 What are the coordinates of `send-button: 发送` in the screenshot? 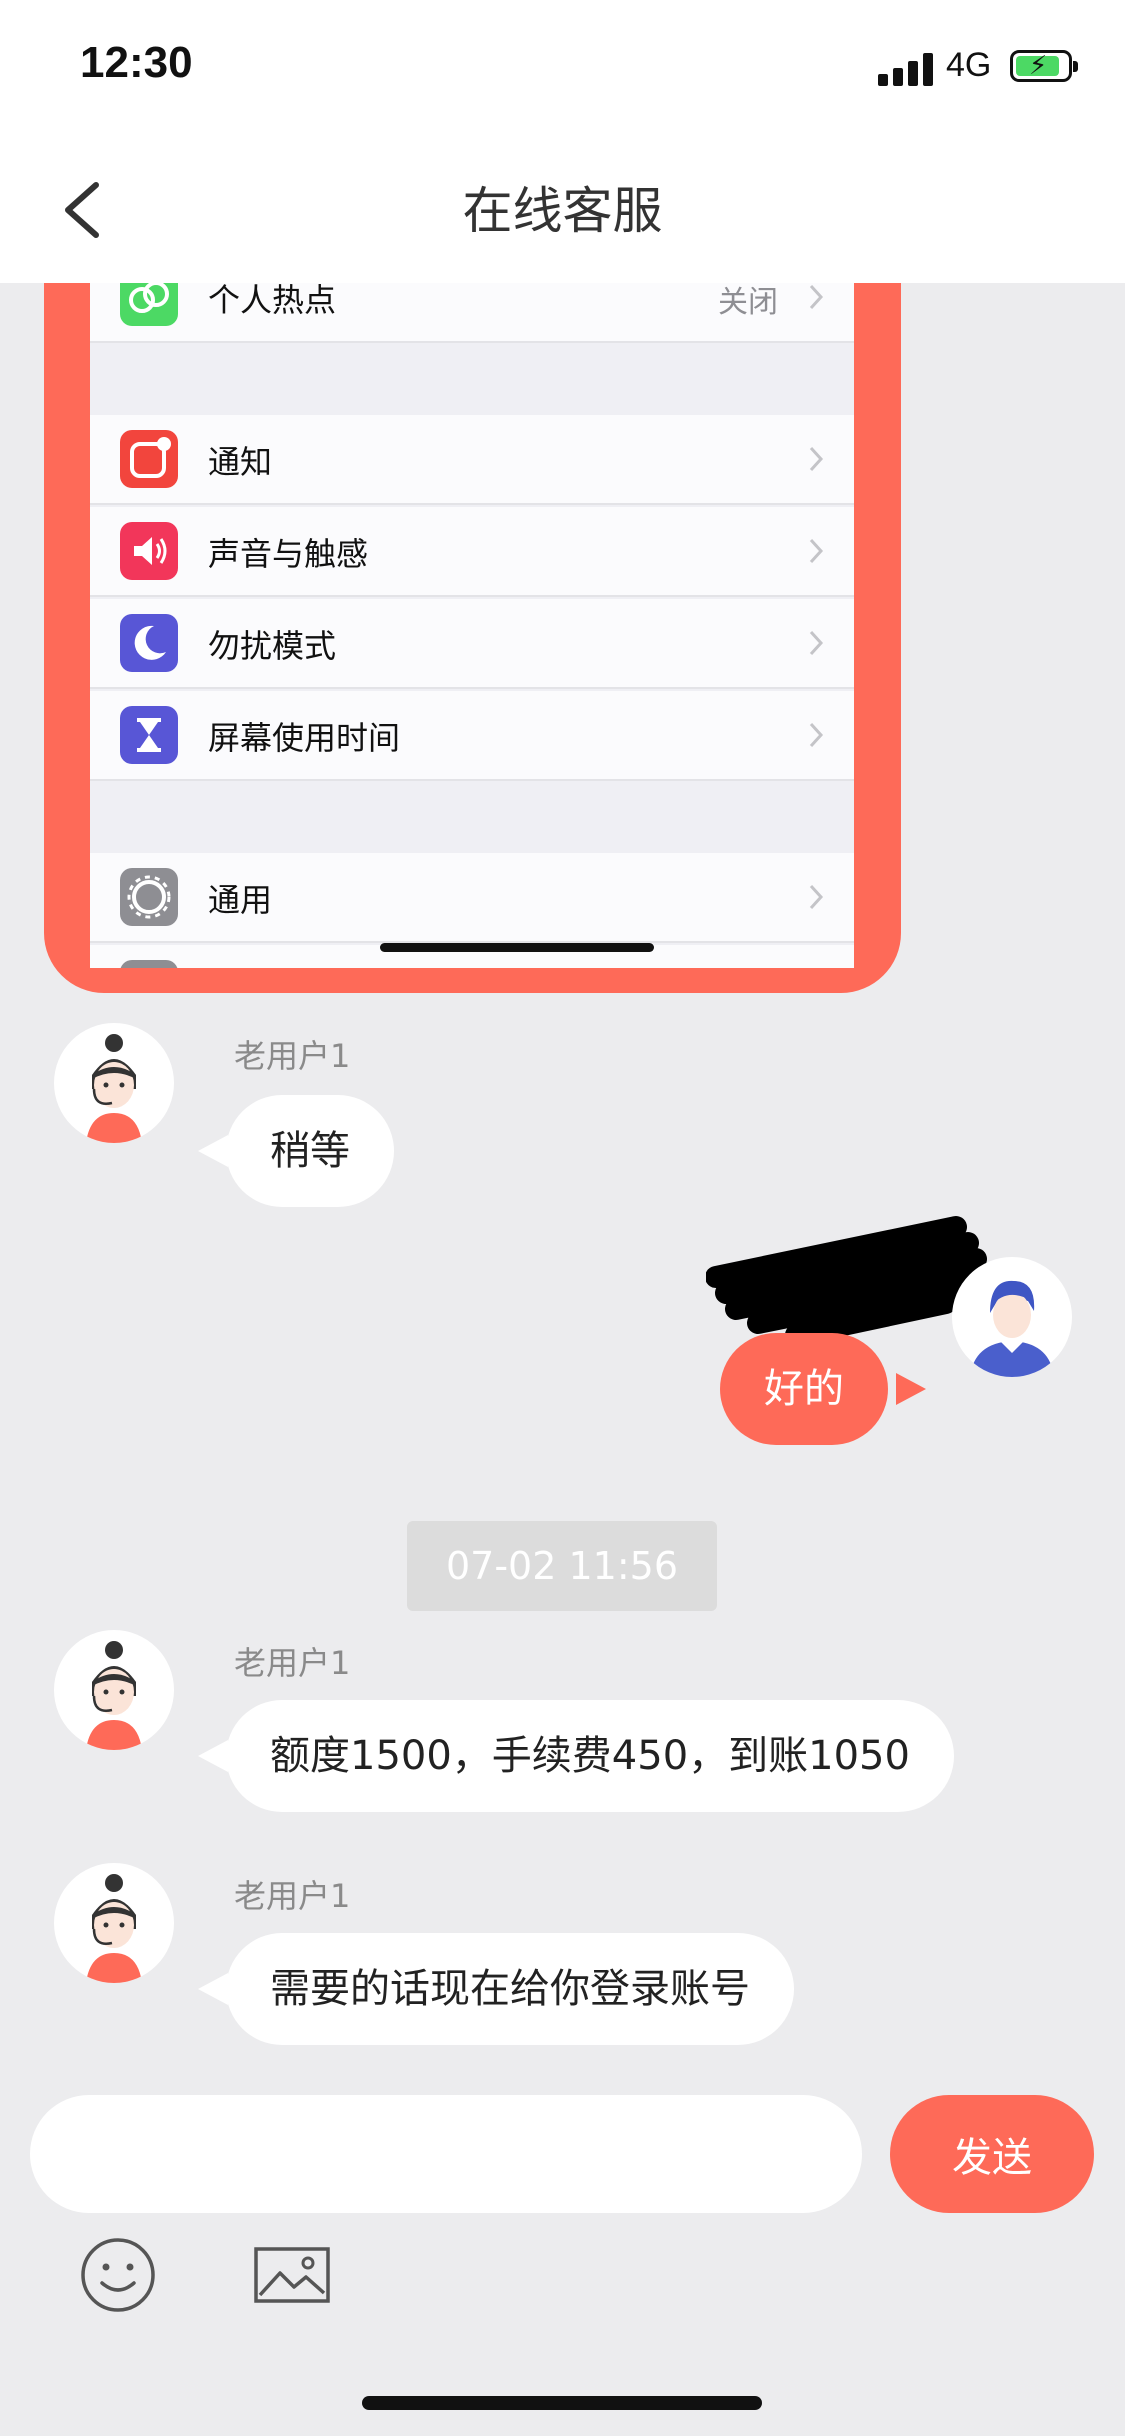 It's located at (992, 2154).